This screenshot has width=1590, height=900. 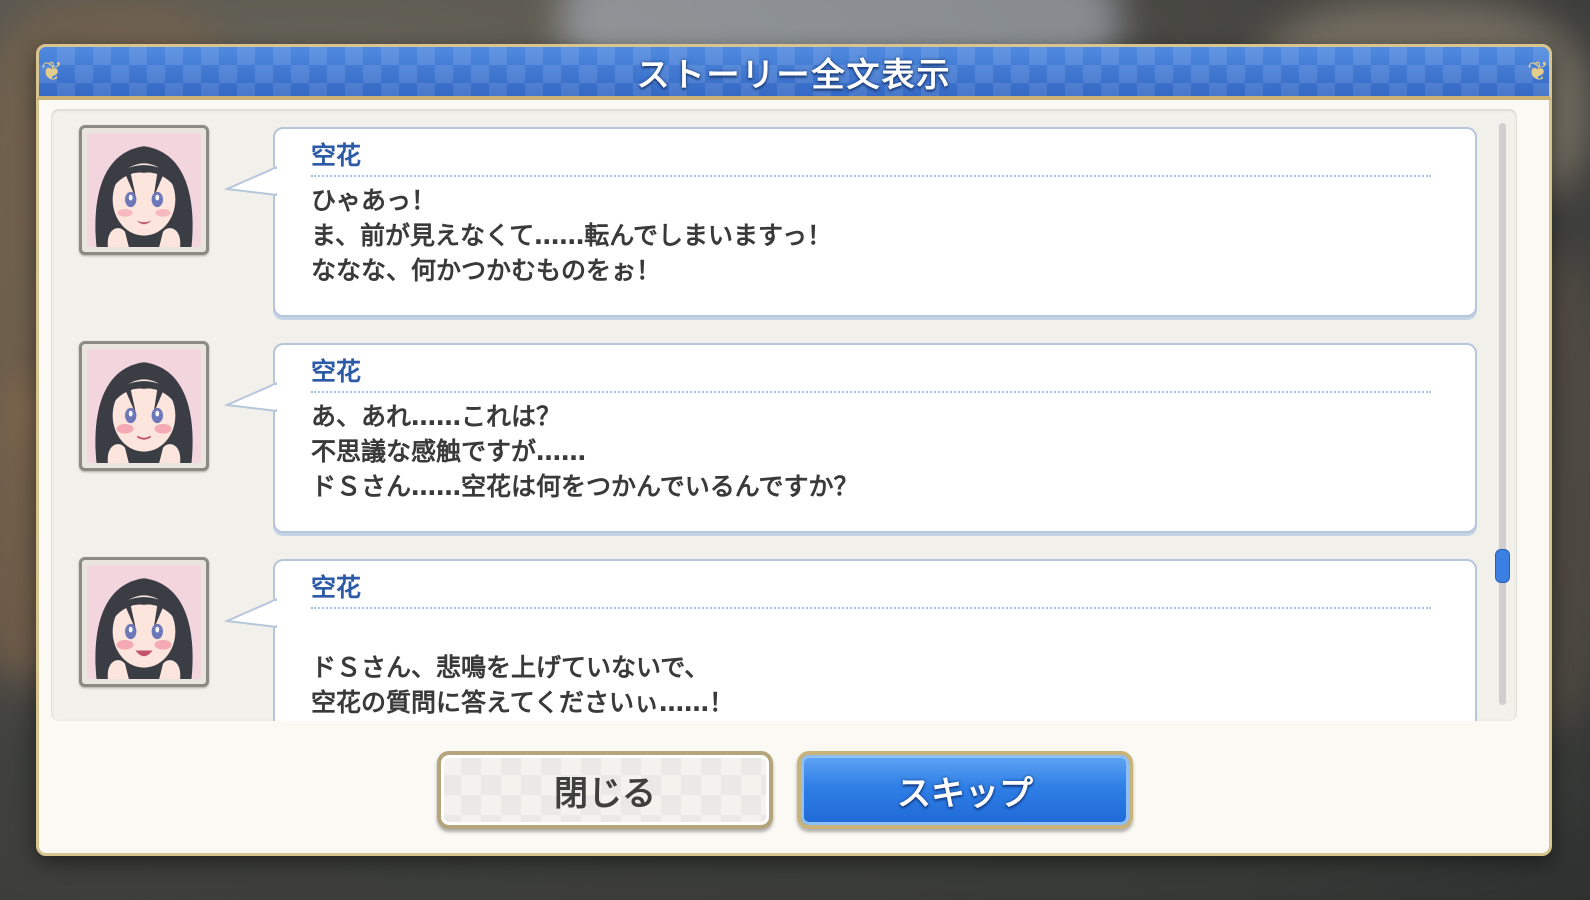 What do you see at coordinates (510, 667) in the screenshot?
I see `dialogue-line: ドＳさん、悲鳴を上げていないで、` at bounding box center [510, 667].